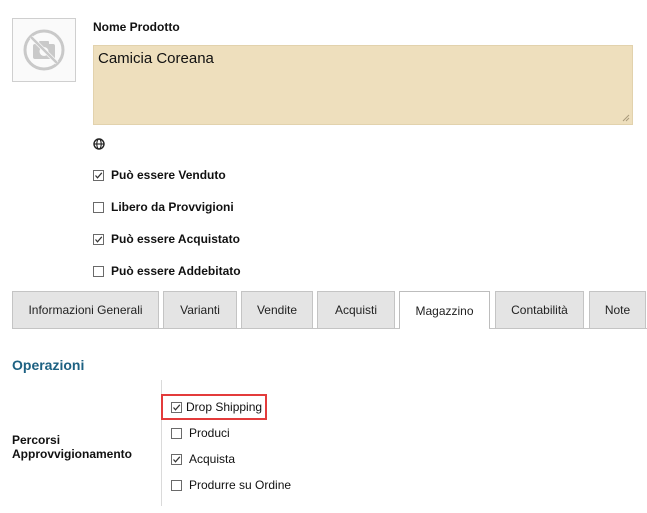 This screenshot has height=513, width=647. I want to click on flag-expense-ok: Può essere Addebitato, so click(167, 271).